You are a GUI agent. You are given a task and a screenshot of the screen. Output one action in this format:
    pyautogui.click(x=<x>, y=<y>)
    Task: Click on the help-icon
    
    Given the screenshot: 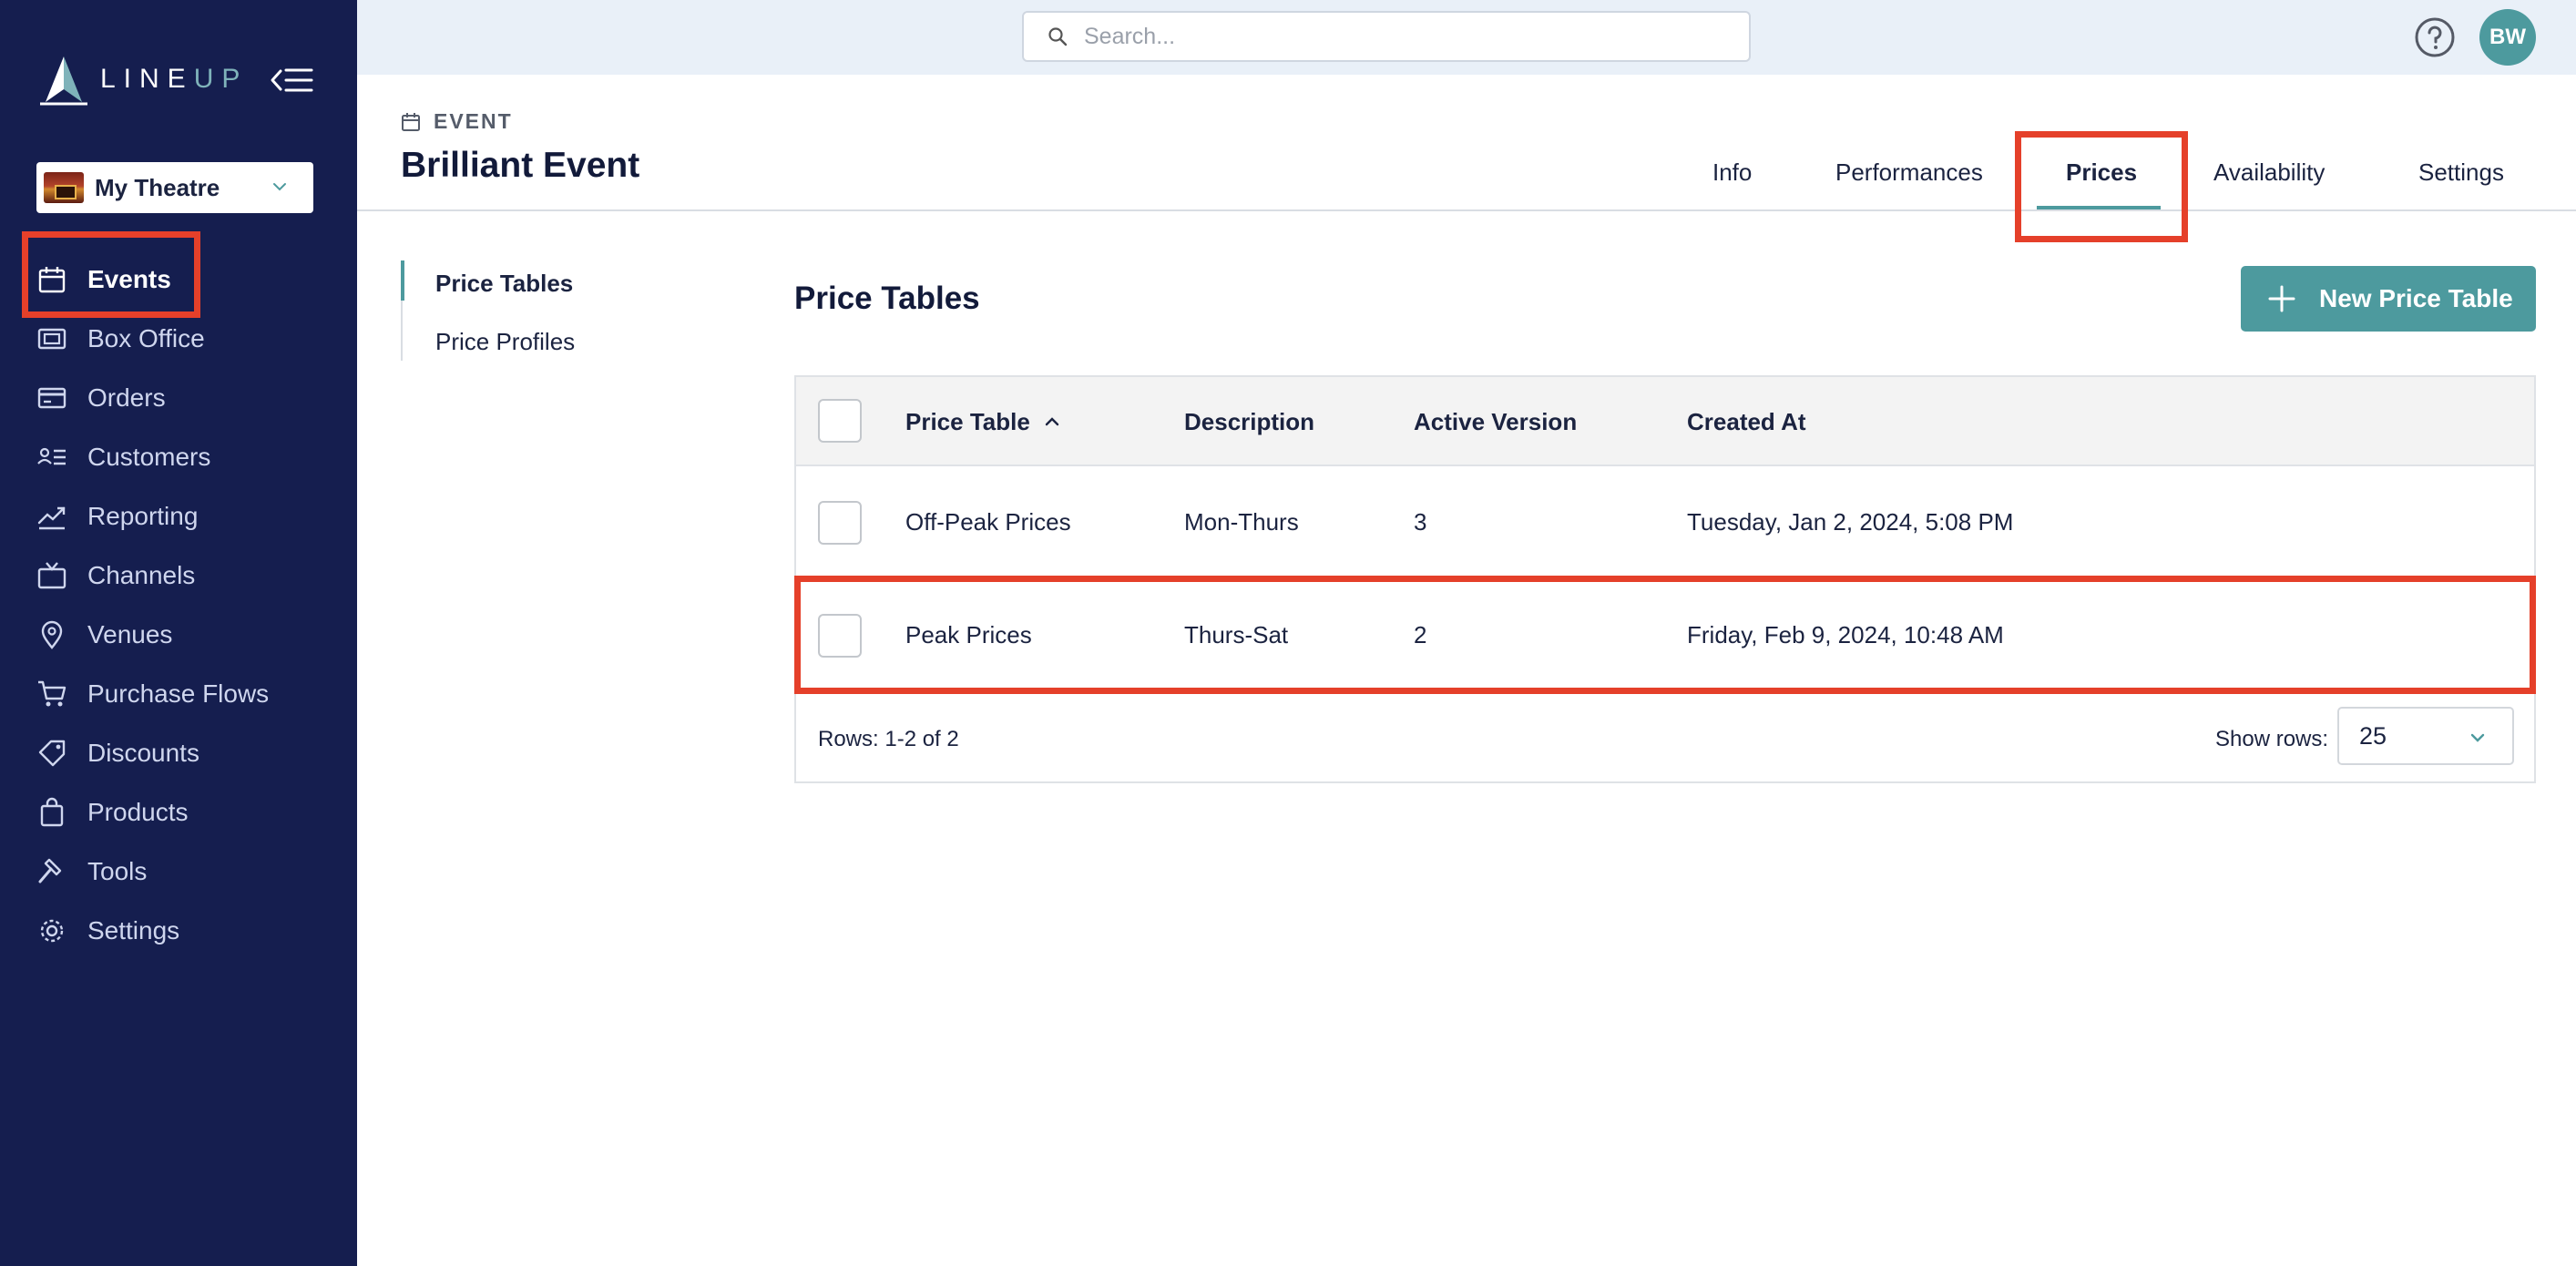 What is the action you would take?
    pyautogui.click(x=2435, y=37)
    